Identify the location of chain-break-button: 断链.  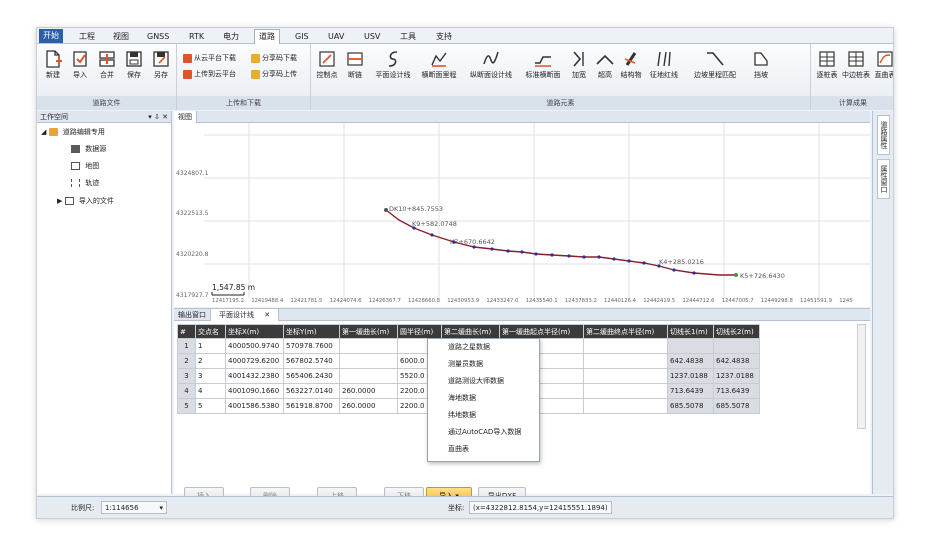
(355, 69).